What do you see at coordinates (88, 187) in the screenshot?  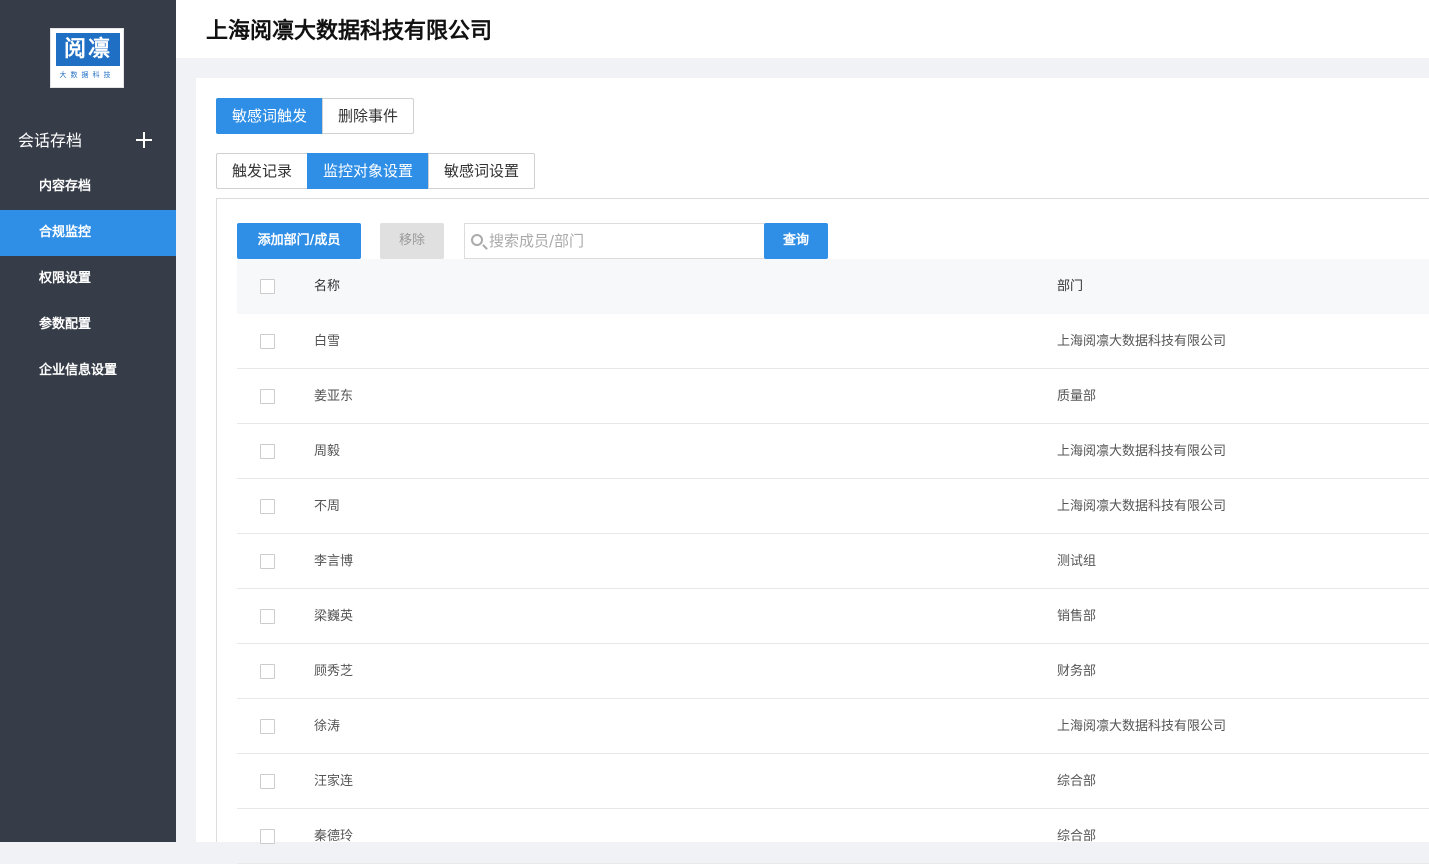 I see `sidebar-item-content-archive: 内容存档` at bounding box center [88, 187].